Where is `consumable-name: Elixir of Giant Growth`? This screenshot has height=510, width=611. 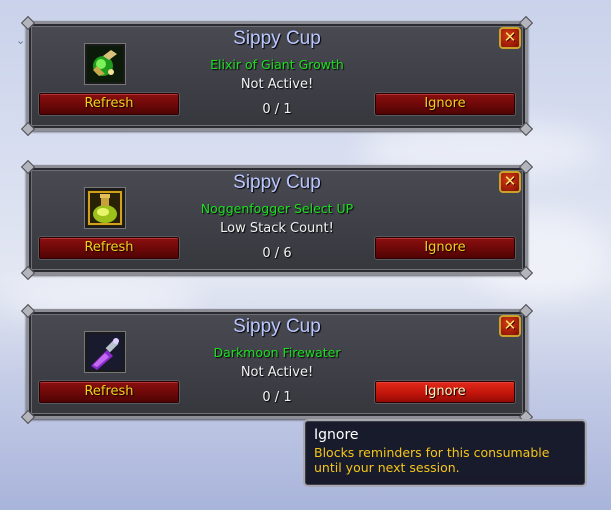 consumable-name: Elixir of Giant Growth is located at coordinates (277, 64).